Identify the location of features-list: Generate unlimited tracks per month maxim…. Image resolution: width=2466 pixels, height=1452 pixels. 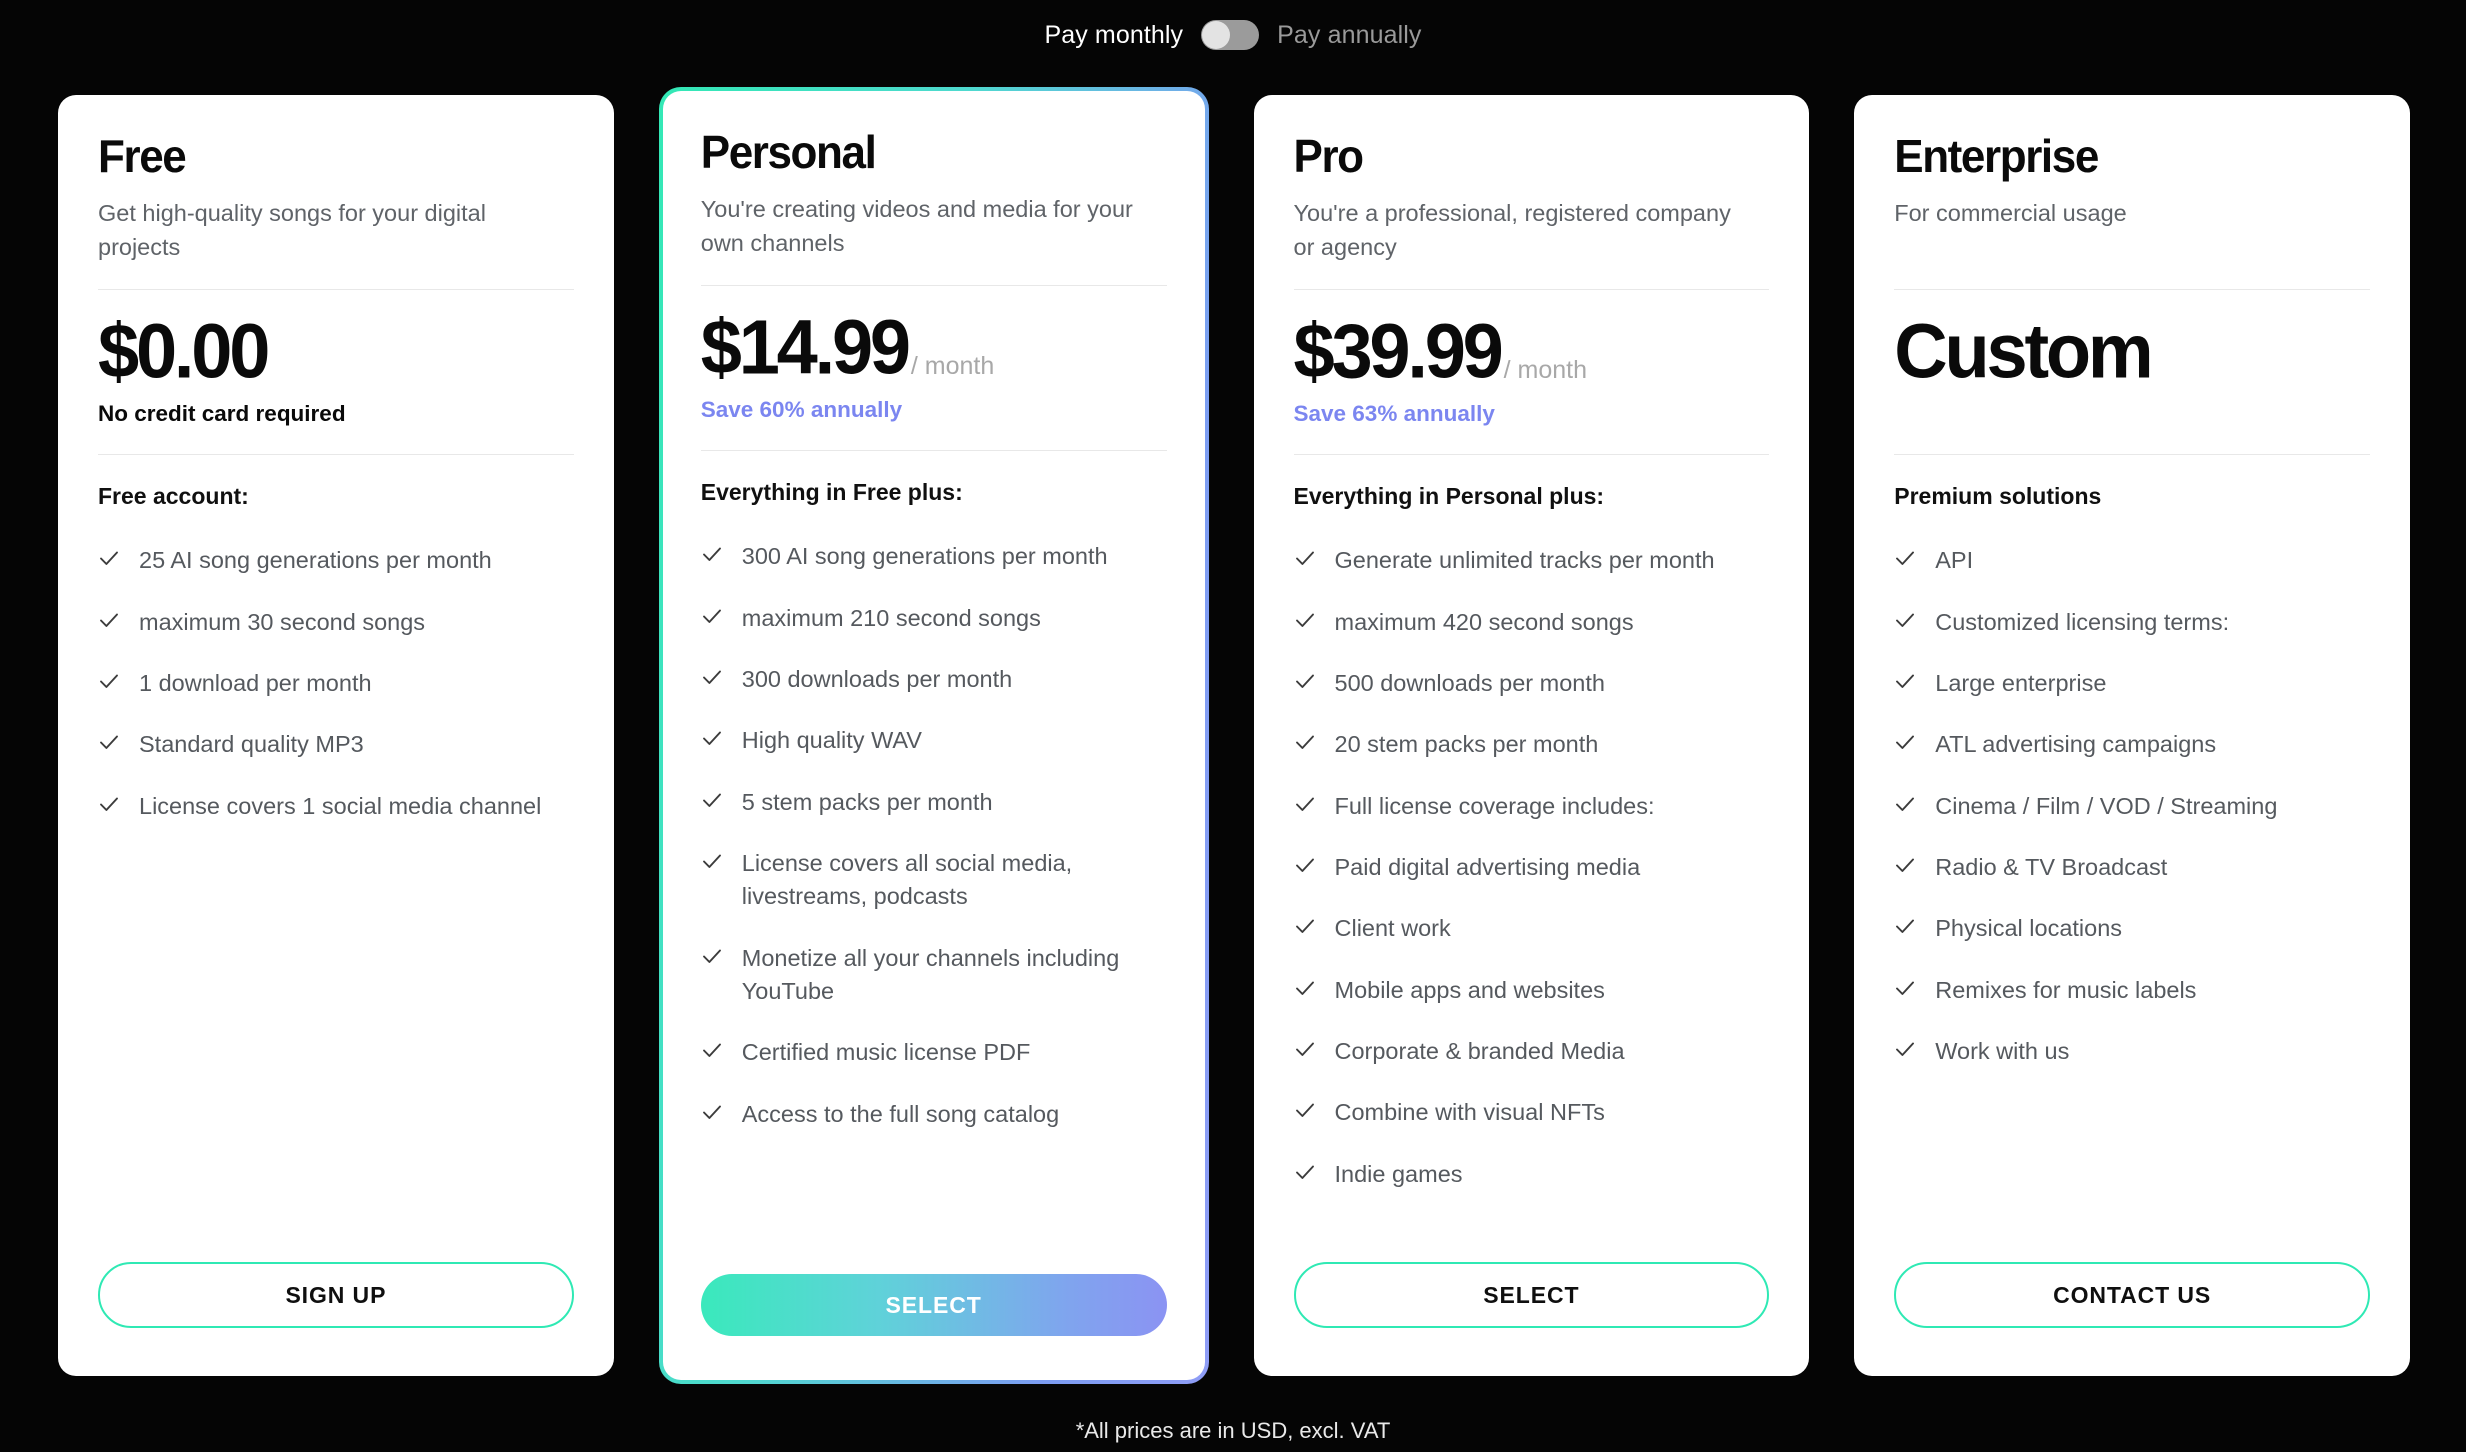
(1532, 867).